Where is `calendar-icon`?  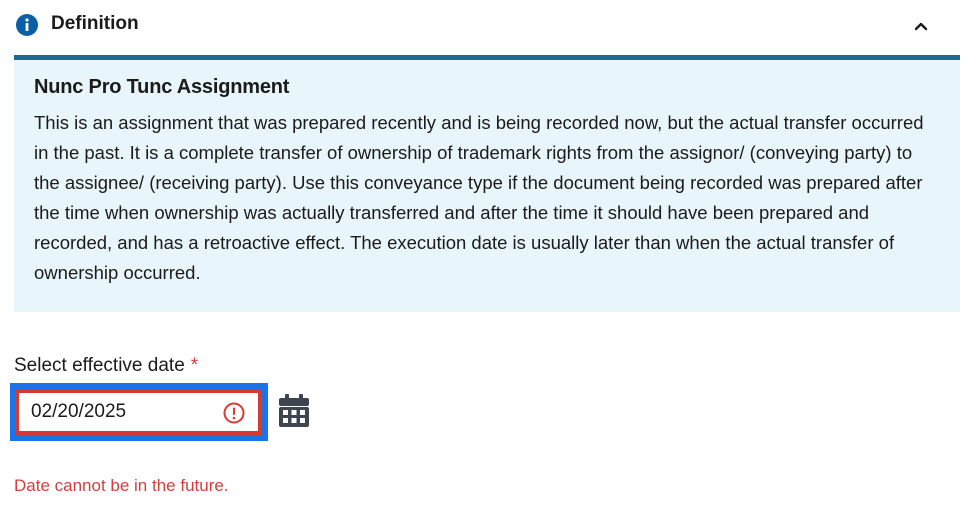 calendar-icon is located at coordinates (294, 411).